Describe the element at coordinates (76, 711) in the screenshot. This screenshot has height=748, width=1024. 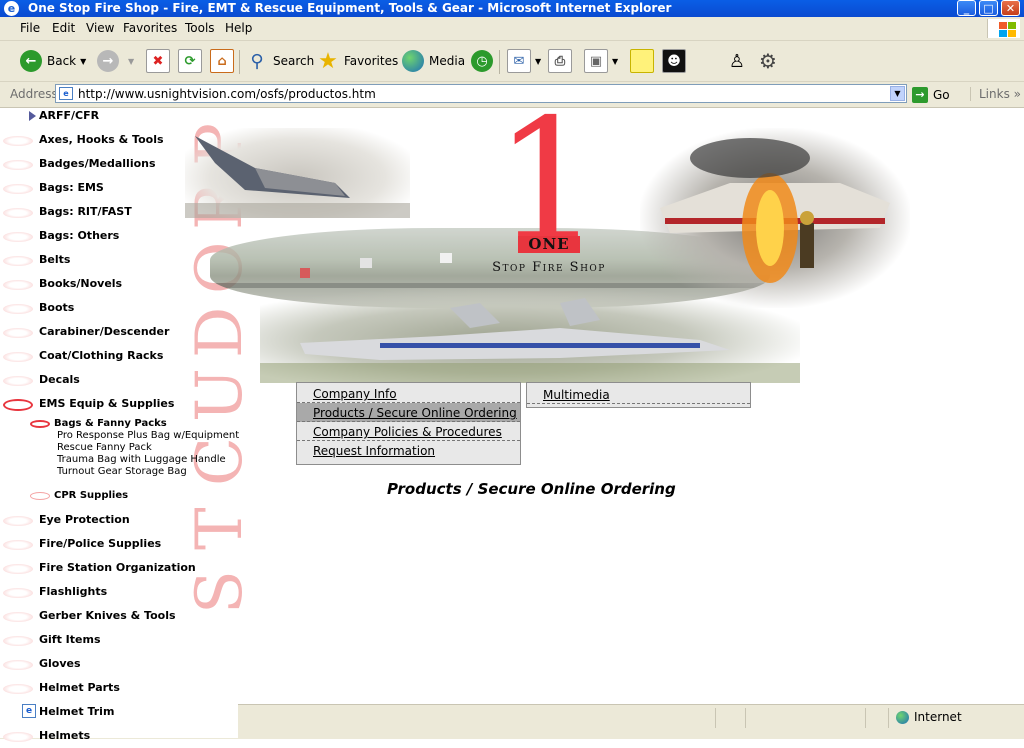
I see `nav-item-label: Helmet Trim` at that location.